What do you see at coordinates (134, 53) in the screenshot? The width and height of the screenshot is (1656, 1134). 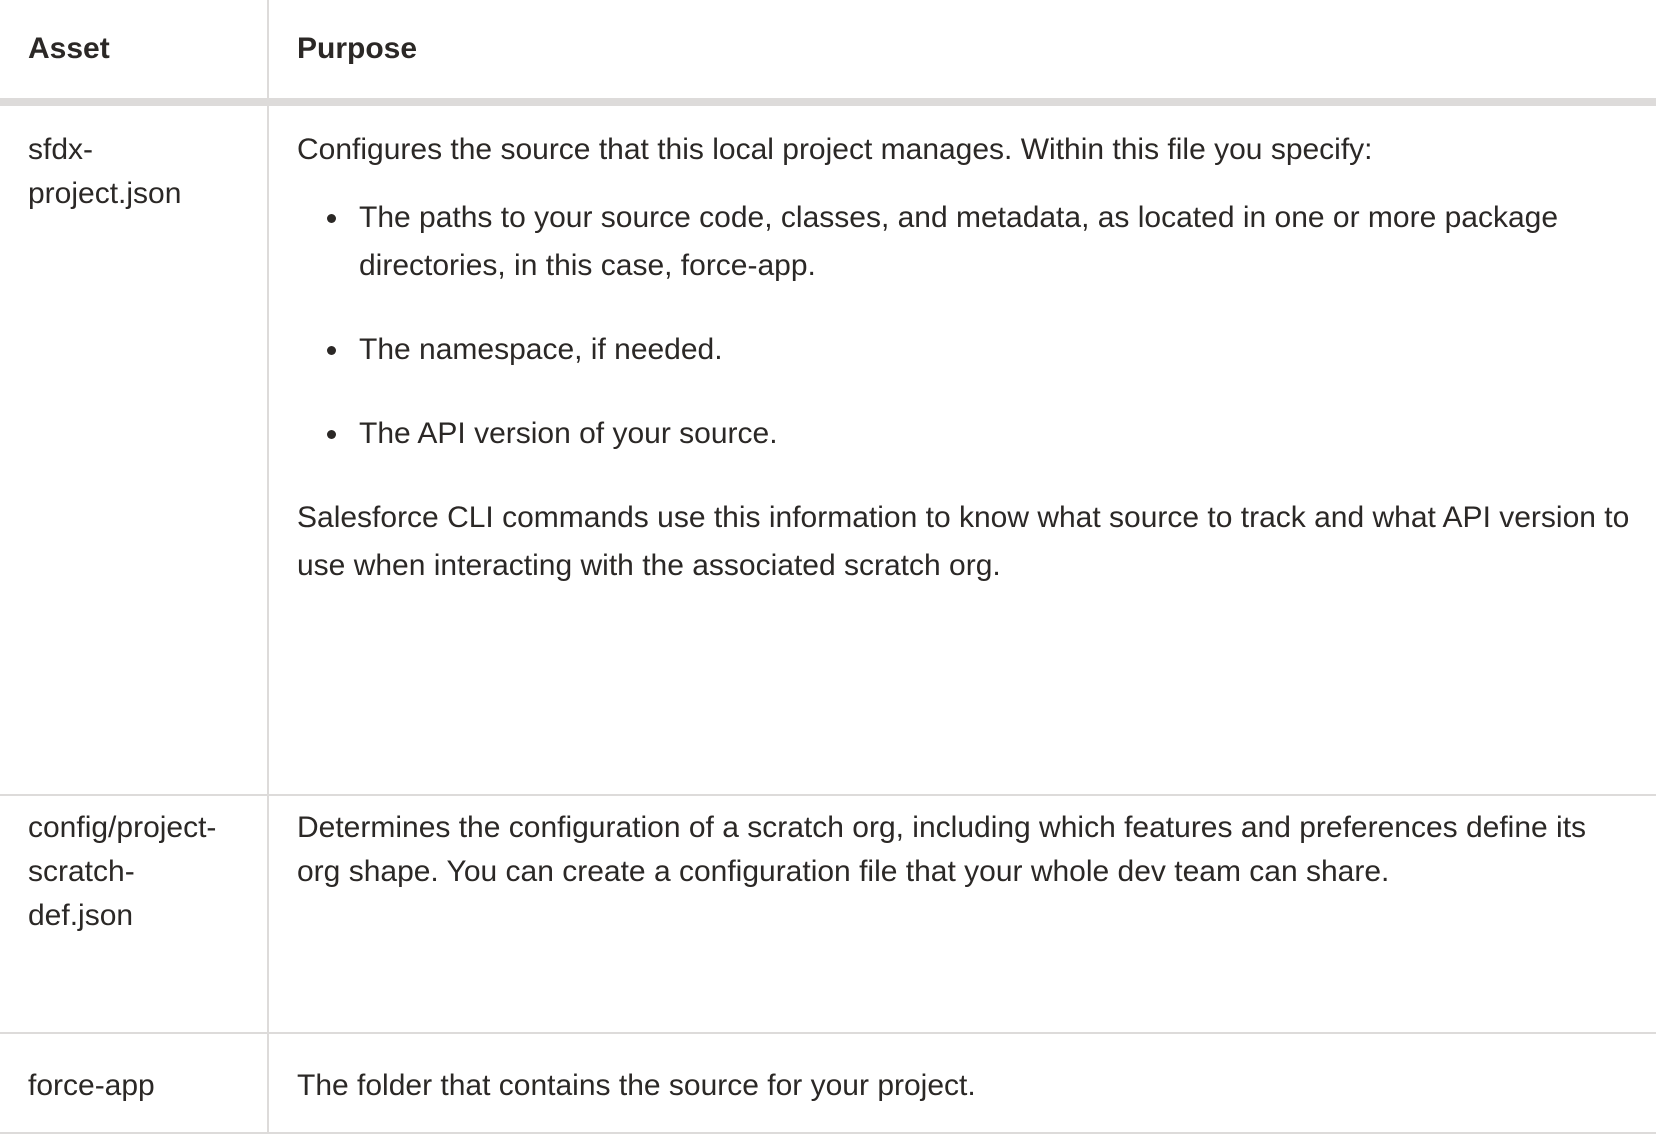 I see `header-asset: Asset` at bounding box center [134, 53].